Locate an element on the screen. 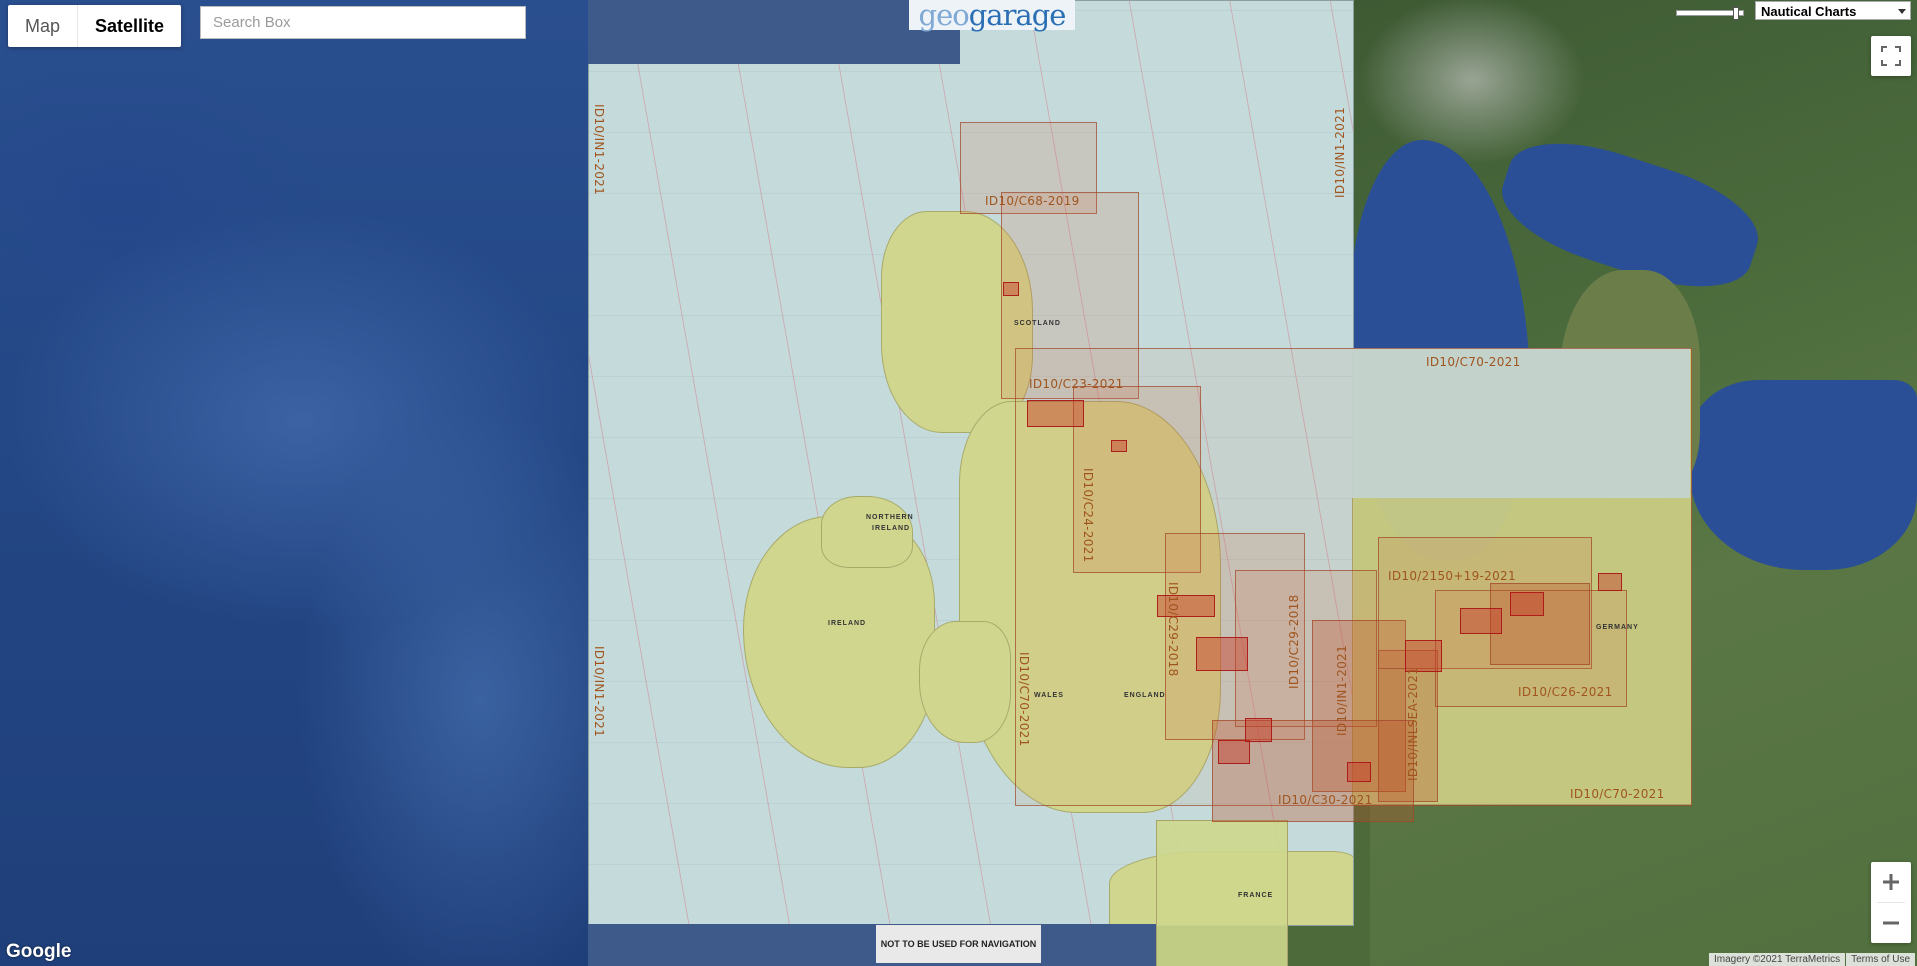  chart-opacity-slider is located at coordinates (1710, 13).